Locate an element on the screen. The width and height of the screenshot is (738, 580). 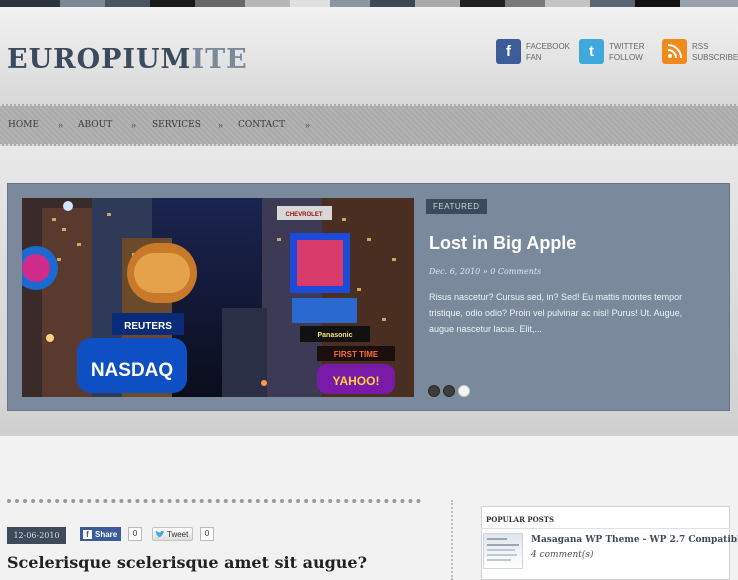
twitter-label-2: FOLLOW is located at coordinates (626, 57).